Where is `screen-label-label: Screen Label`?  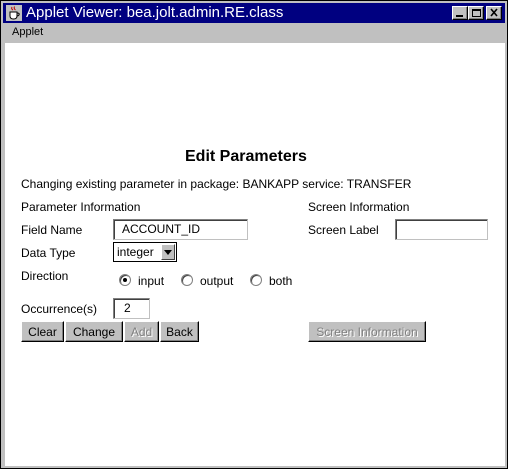
screen-label-label: Screen Label is located at coordinates (343, 230).